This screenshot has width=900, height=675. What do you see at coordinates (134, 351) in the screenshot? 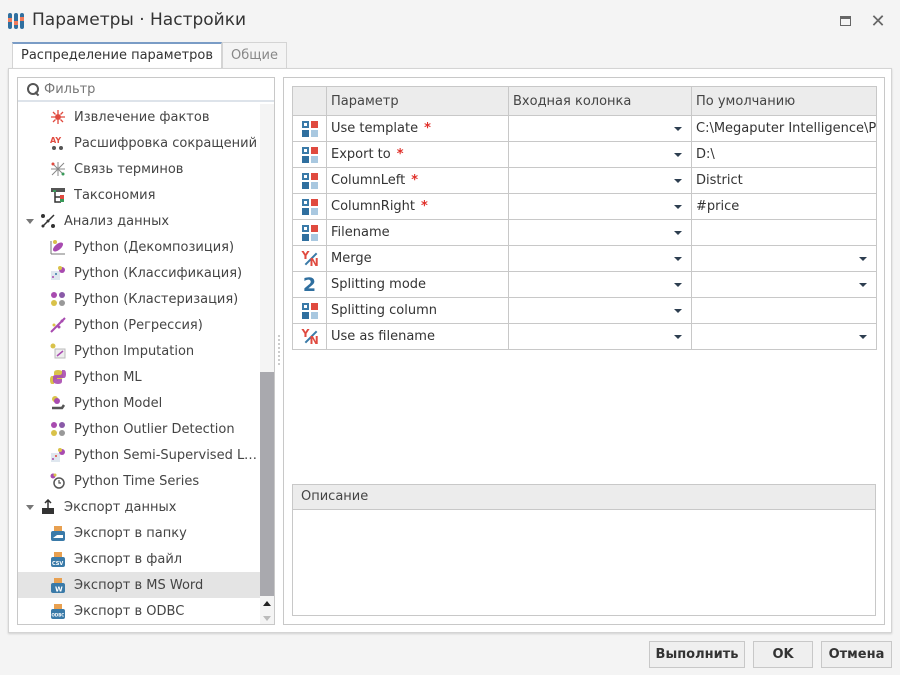
I see `tree-item-label: Python Imputation` at bounding box center [134, 351].